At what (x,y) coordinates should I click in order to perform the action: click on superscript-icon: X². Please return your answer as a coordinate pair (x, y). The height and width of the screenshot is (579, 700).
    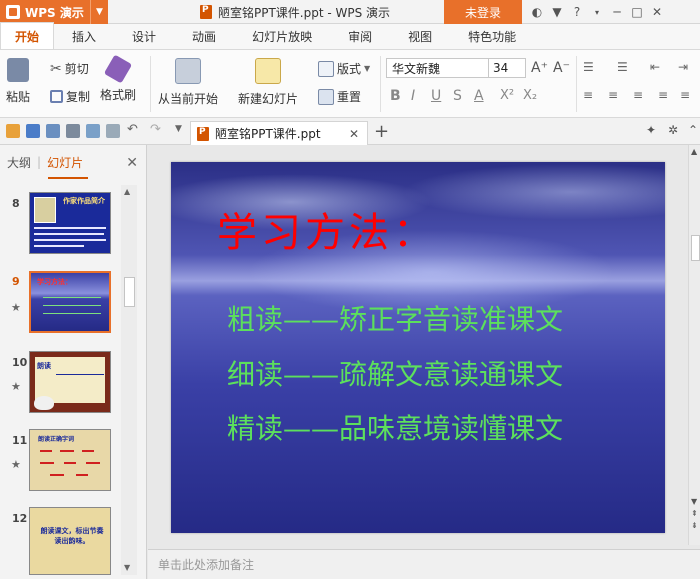
    Looking at the image, I should click on (507, 95).